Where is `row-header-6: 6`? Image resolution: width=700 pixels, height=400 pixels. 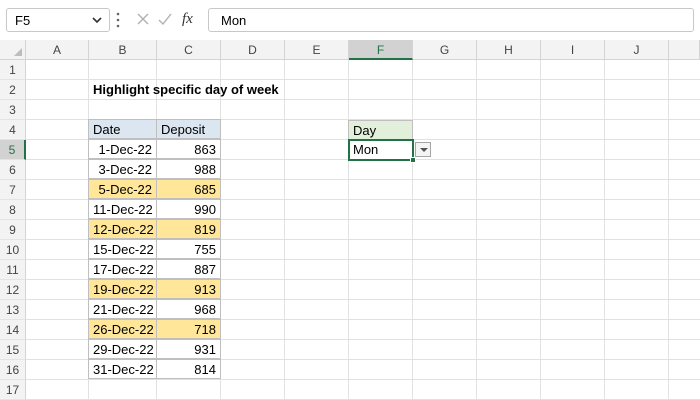
row-header-6: 6 is located at coordinates (13, 170).